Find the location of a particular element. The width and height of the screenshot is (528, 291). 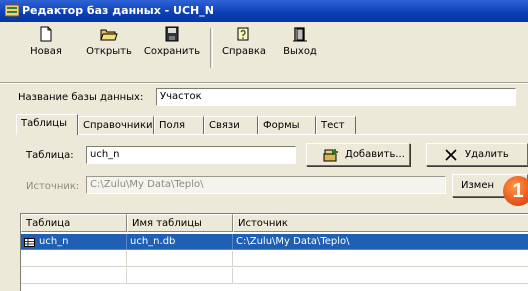

tab-forms: Формы is located at coordinates (287, 125).